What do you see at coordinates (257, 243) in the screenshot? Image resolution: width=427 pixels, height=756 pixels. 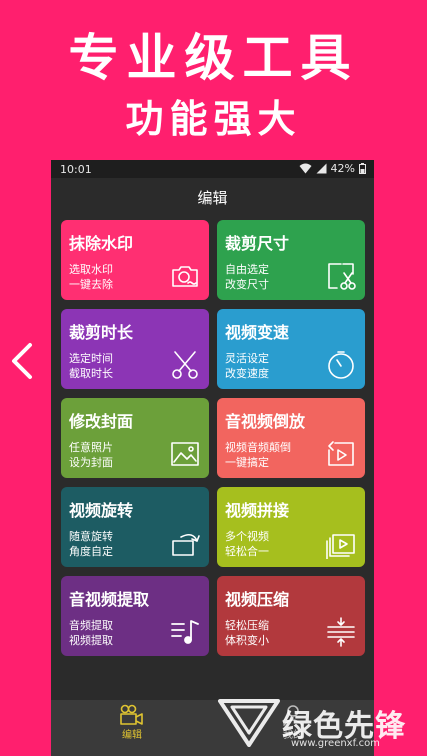 I see `card-title: 裁剪尺寸` at bounding box center [257, 243].